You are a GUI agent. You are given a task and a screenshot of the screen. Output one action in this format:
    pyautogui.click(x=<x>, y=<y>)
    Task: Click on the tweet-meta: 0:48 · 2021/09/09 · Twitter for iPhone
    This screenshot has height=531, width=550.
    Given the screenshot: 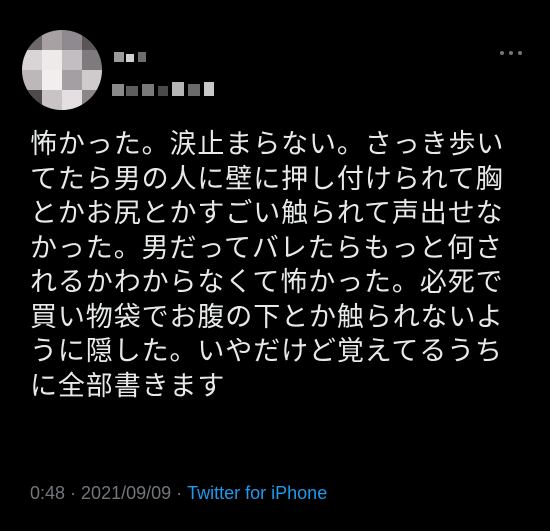 What is the action you would take?
    pyautogui.click(x=178, y=493)
    